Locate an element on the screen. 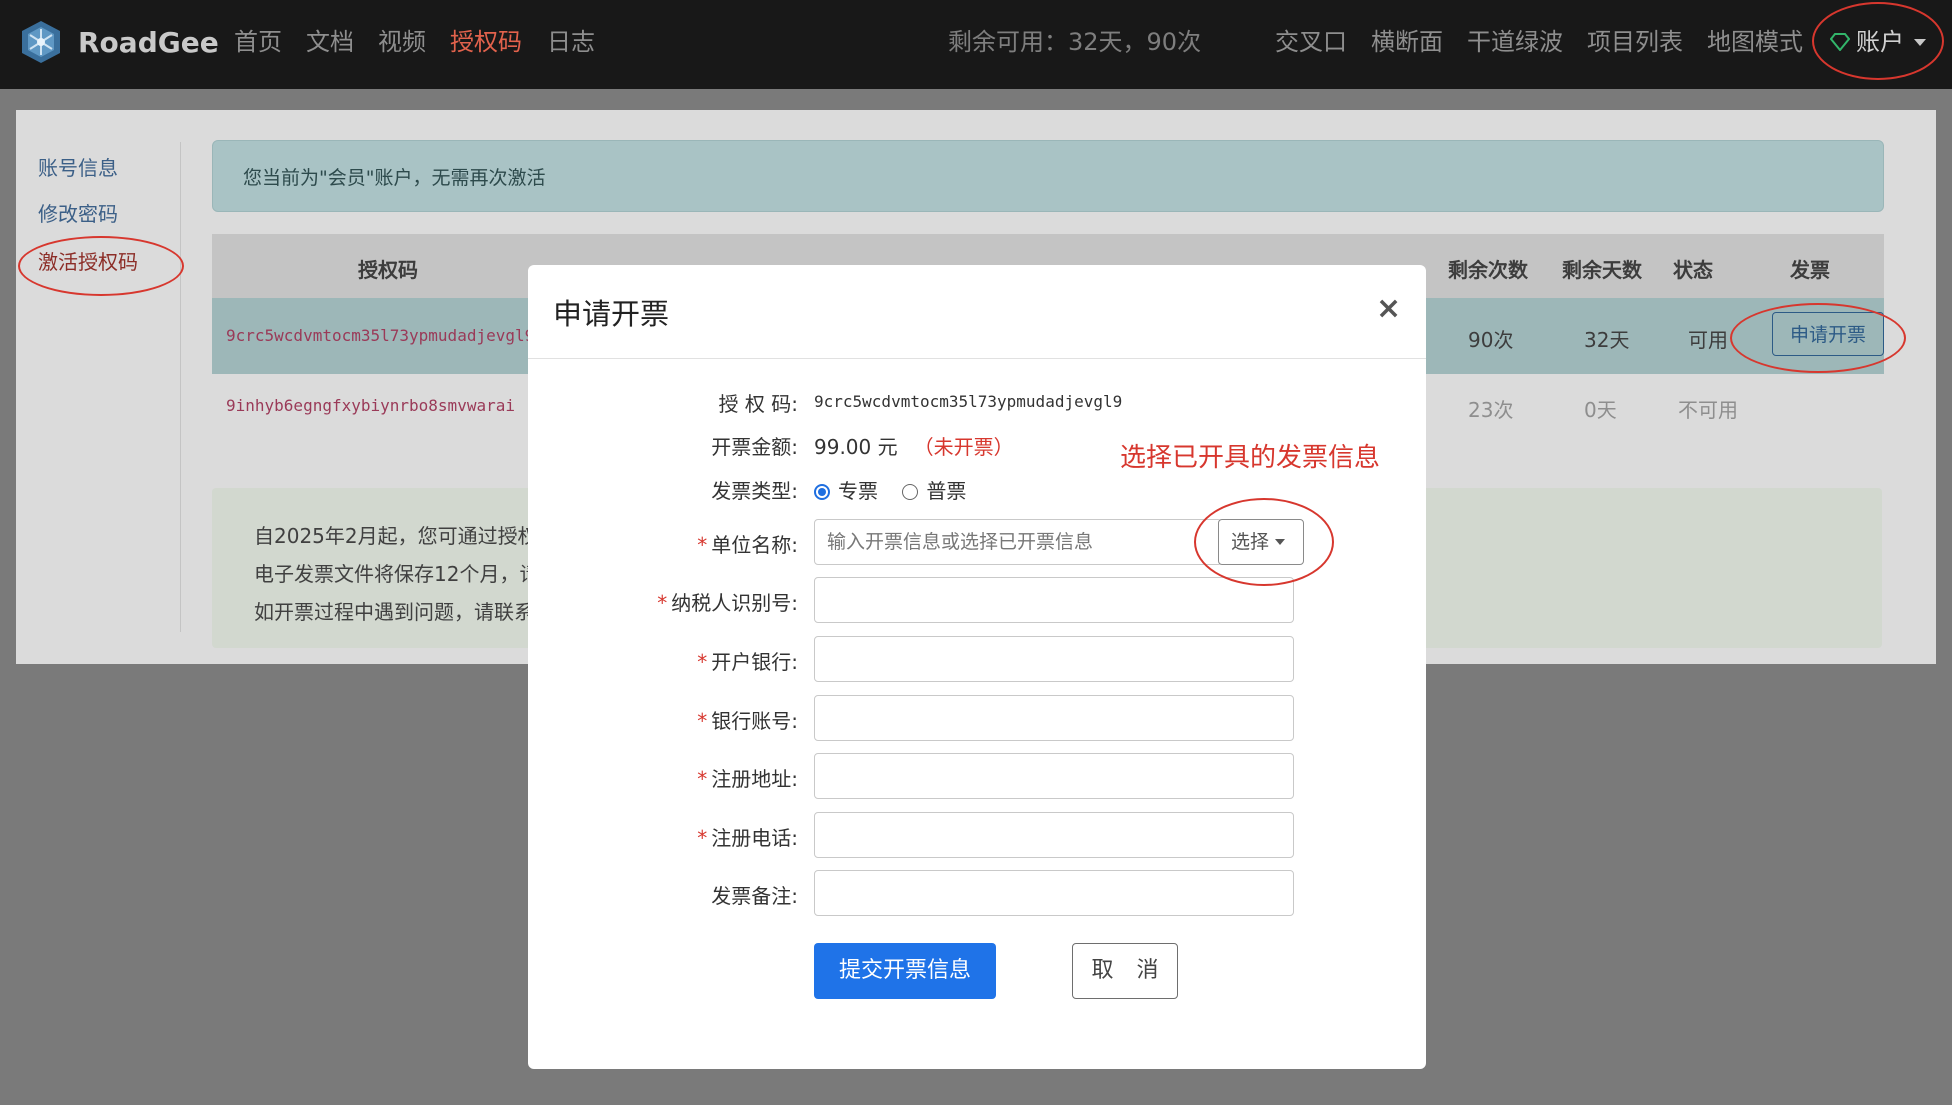 The height and width of the screenshot is (1105, 1952). amount-status: （未开票） is located at coordinates (963, 447).